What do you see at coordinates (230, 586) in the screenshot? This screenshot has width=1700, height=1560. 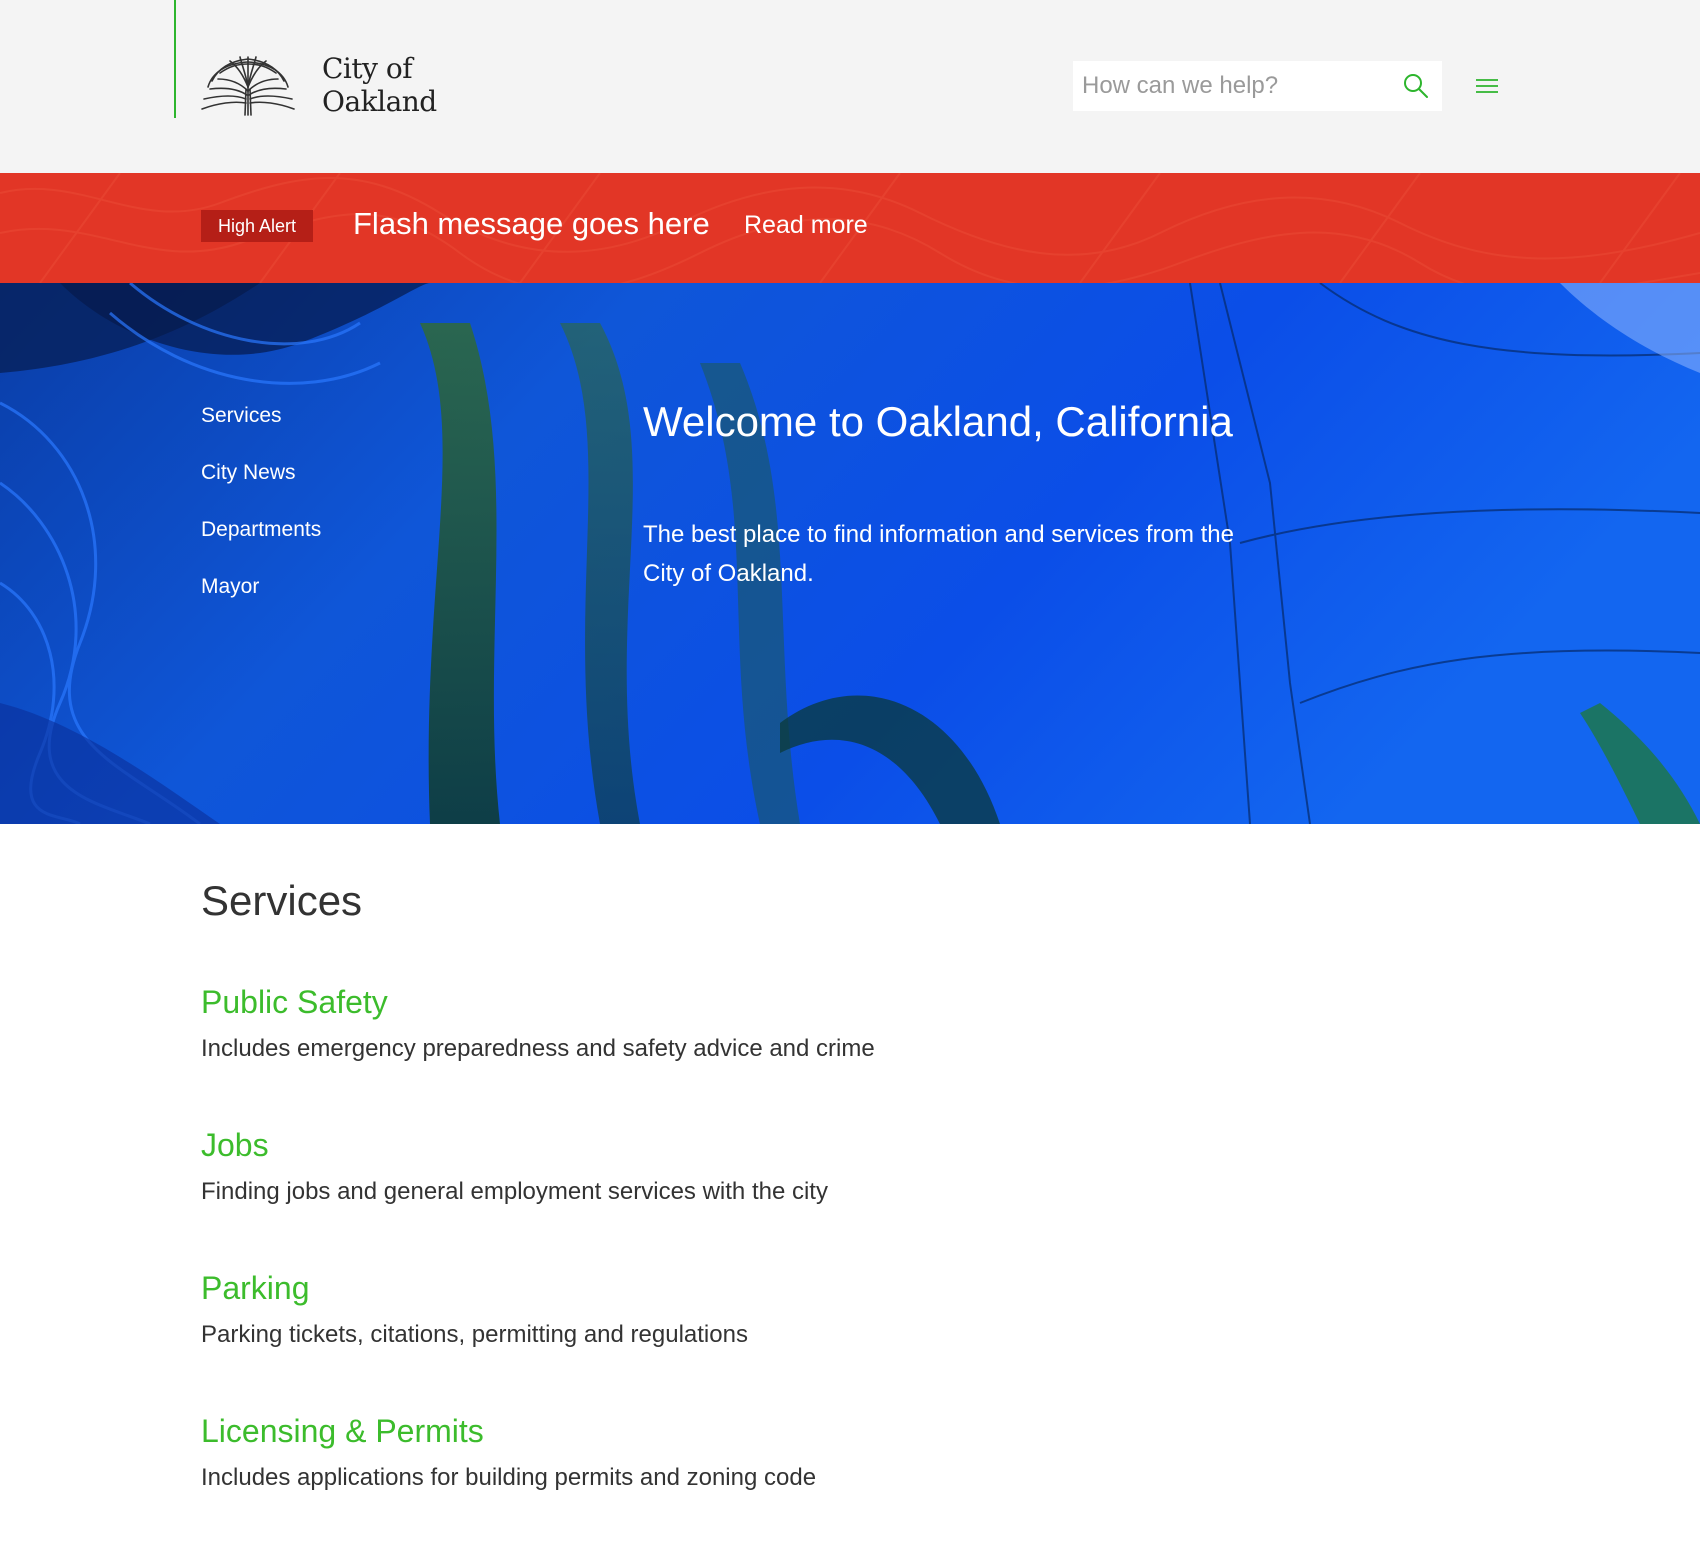 I see `hero-nav-mayor: Mayor` at bounding box center [230, 586].